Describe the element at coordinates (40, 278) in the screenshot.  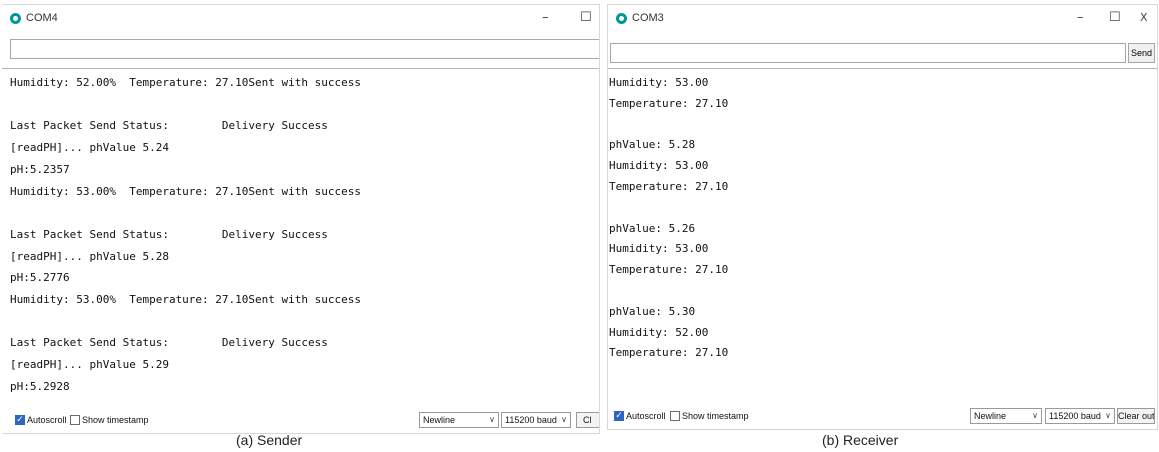
I see `output-line: pH:5.2776` at that location.